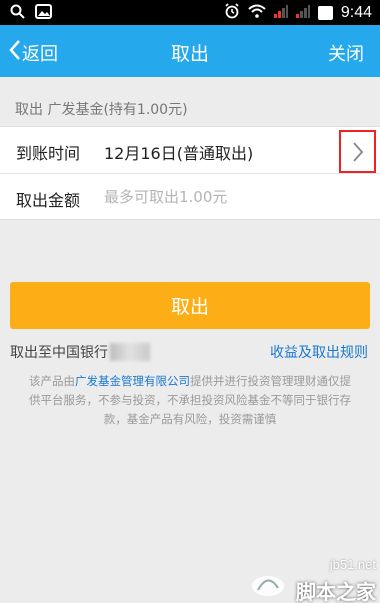  Describe the element at coordinates (43, 13) in the screenshot. I see `image-icon` at that location.